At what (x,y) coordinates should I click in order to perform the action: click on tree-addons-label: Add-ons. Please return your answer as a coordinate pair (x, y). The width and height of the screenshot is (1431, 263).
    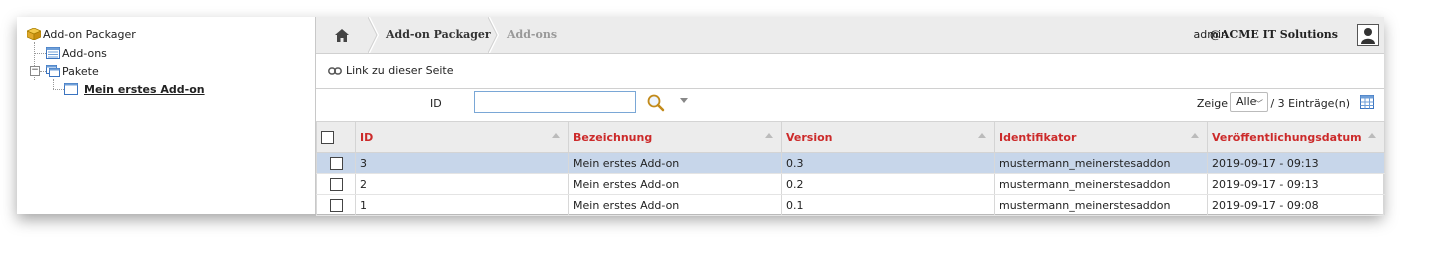
    Looking at the image, I should click on (84, 53).